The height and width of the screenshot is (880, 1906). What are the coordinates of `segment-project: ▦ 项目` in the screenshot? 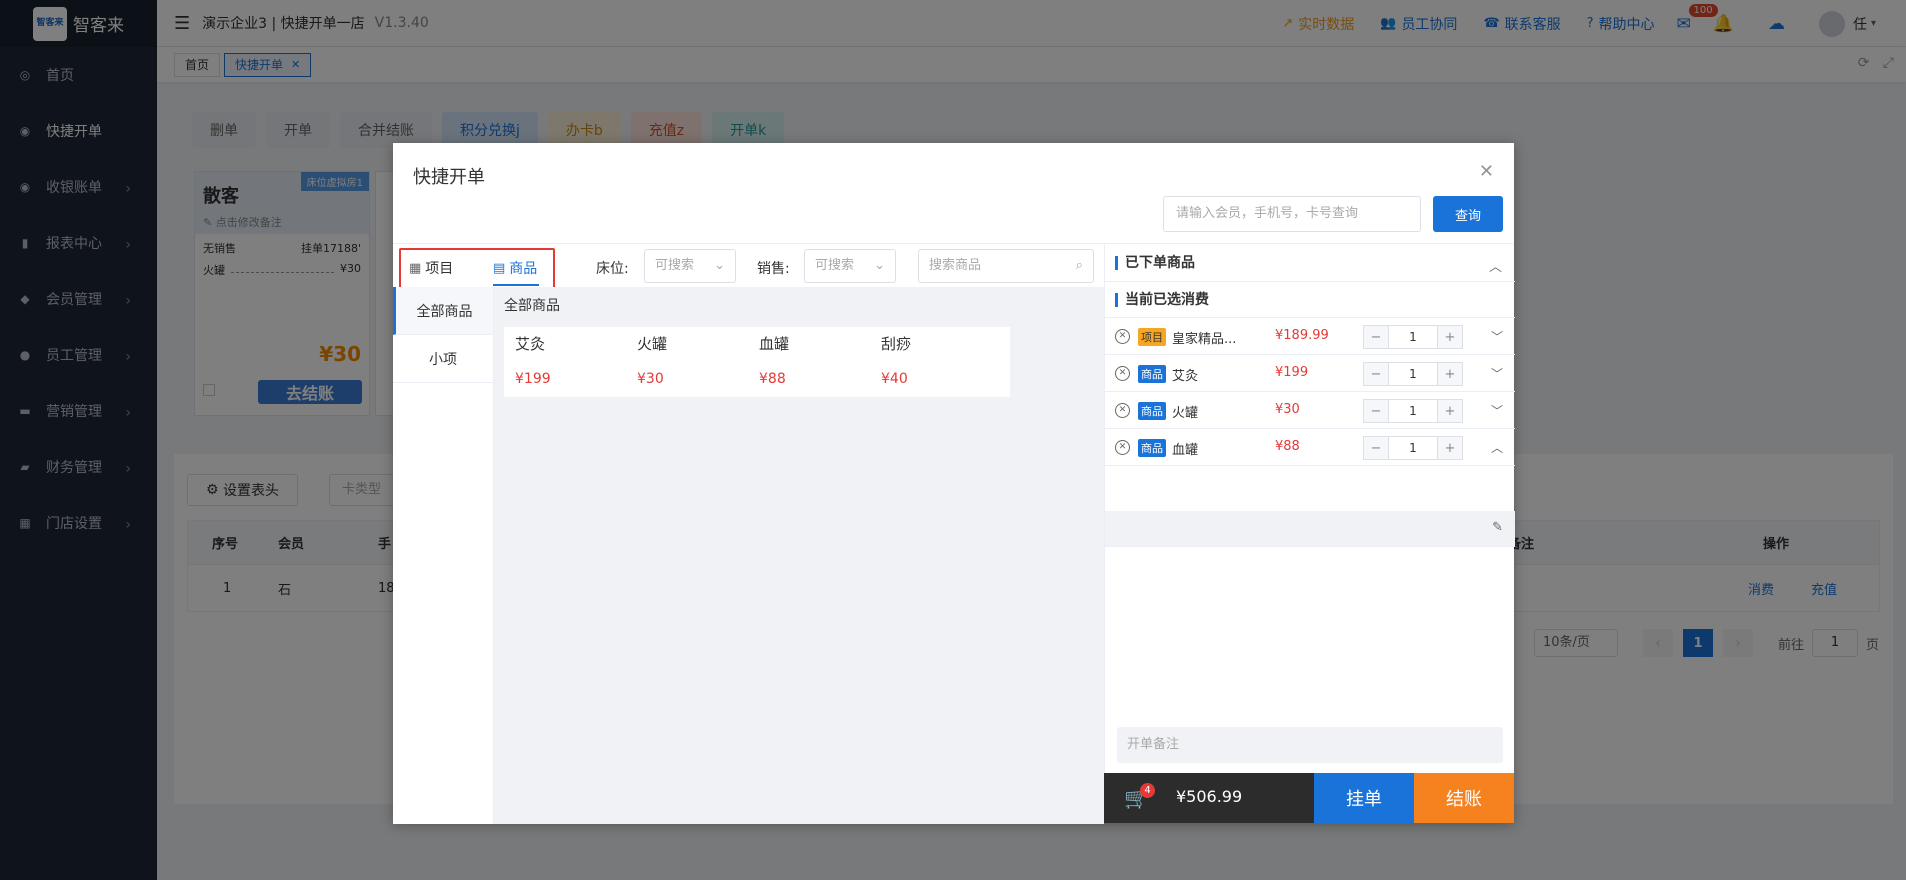 It's located at (431, 268).